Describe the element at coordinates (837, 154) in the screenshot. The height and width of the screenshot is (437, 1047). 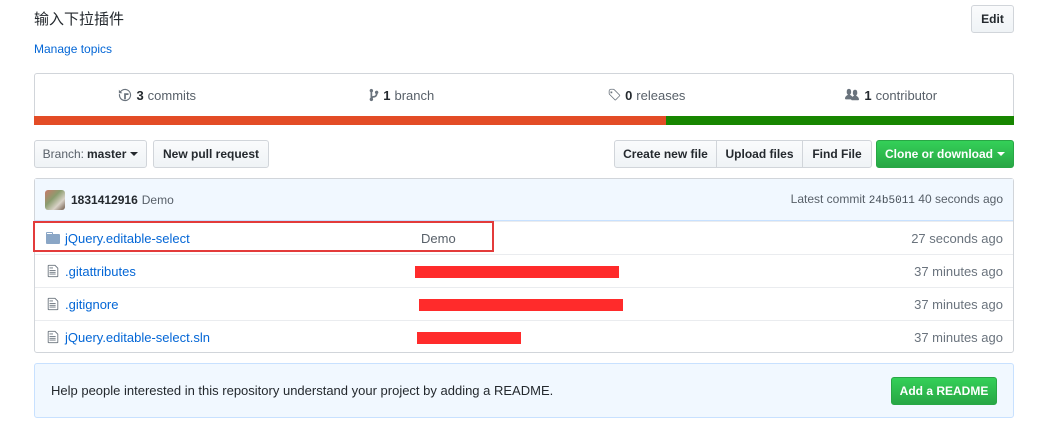
I see `find-file-button: Find File` at that location.